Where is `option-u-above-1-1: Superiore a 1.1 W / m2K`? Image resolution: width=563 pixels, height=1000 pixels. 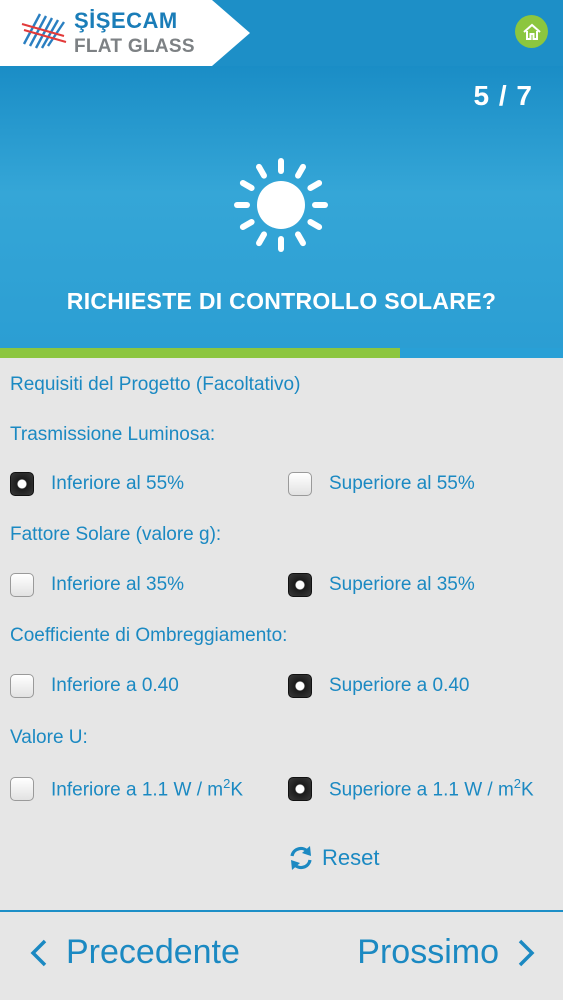 option-u-above-1-1: Superiore a 1.1 W / m2K is located at coordinates (411, 788).